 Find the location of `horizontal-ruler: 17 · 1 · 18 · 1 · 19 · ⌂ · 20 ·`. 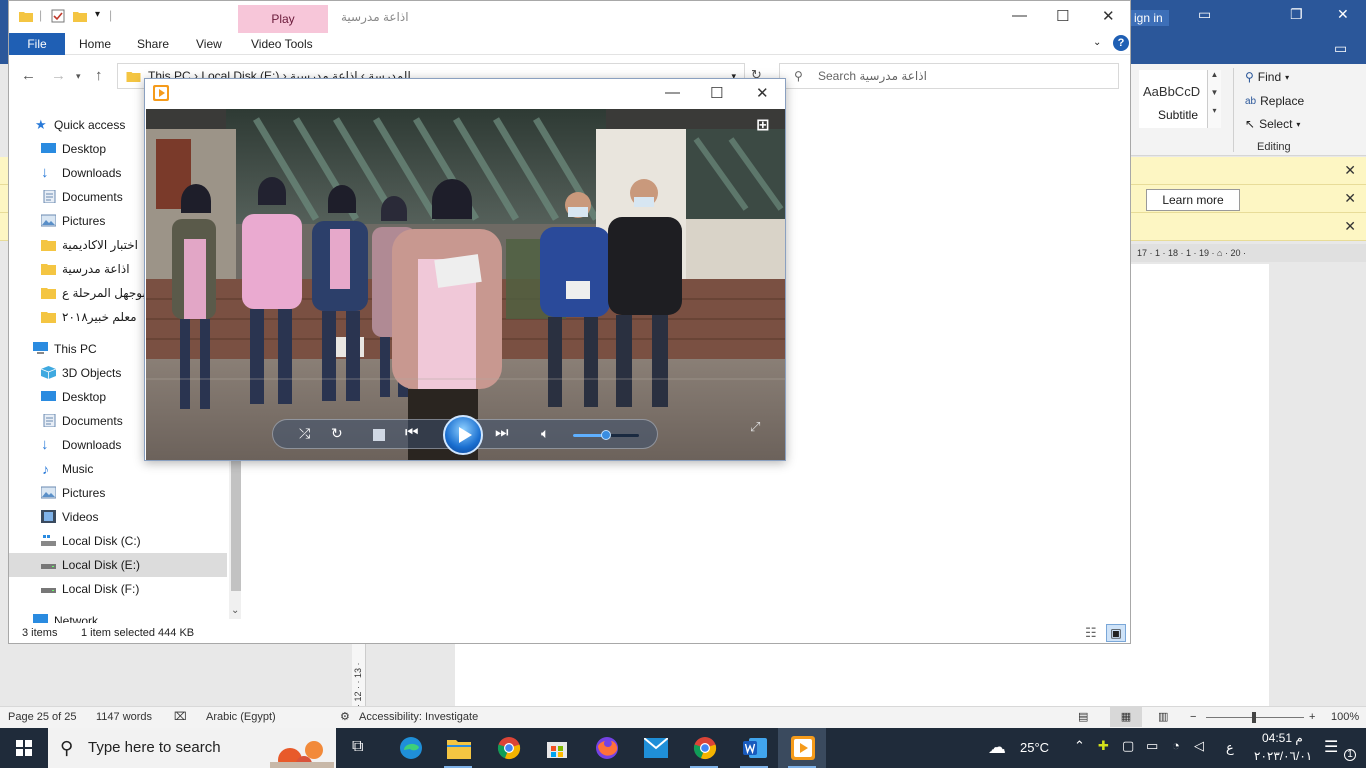

horizontal-ruler: 17 · 1 · 18 · 1 · 19 · ⌂ · 20 · is located at coordinates (1248, 253).